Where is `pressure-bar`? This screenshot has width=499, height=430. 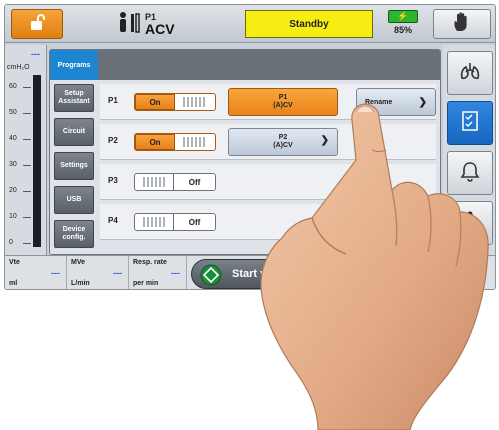 pressure-bar is located at coordinates (37, 161).